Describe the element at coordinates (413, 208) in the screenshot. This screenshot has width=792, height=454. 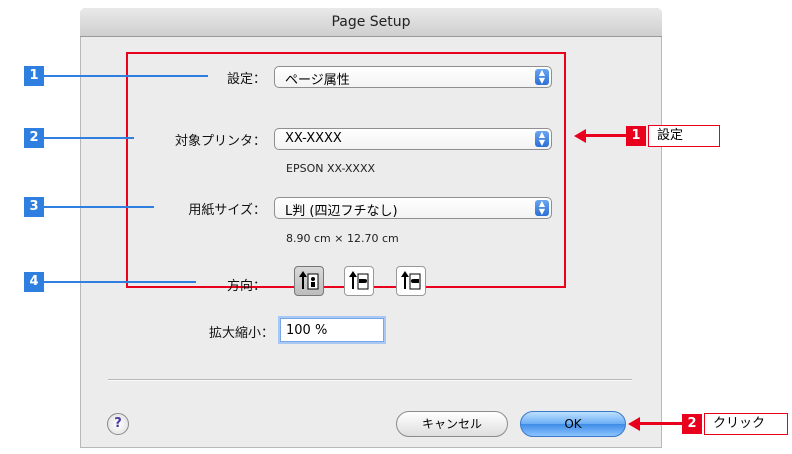
I see `paper-size-popup: L判 (四辺フチなし) ▲ ▼` at that location.